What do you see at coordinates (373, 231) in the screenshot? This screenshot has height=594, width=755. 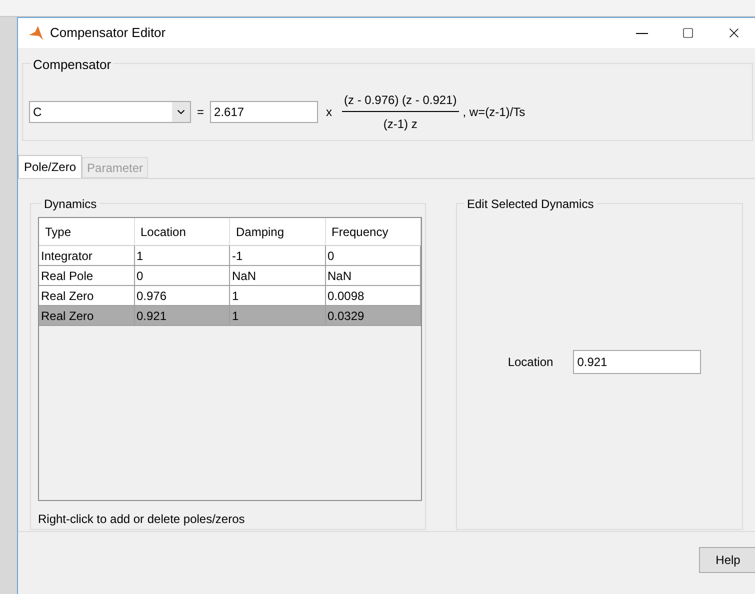 I see `column-header: Frequency` at bounding box center [373, 231].